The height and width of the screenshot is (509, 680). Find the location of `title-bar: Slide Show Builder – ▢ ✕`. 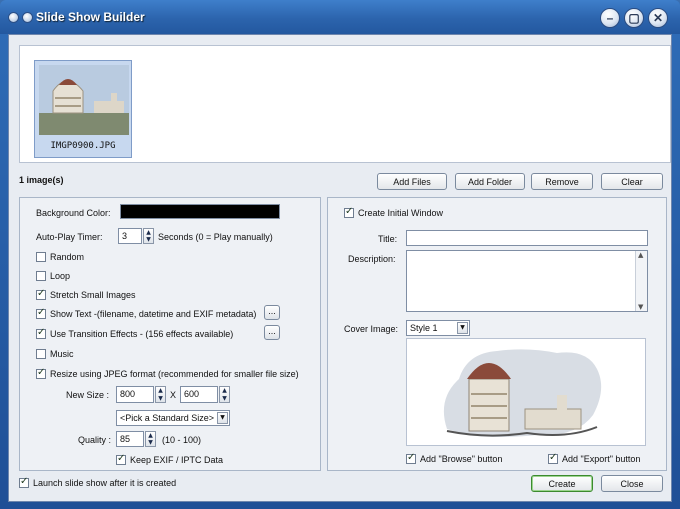

title-bar: Slide Show Builder – ▢ ✕ is located at coordinates (340, 17).